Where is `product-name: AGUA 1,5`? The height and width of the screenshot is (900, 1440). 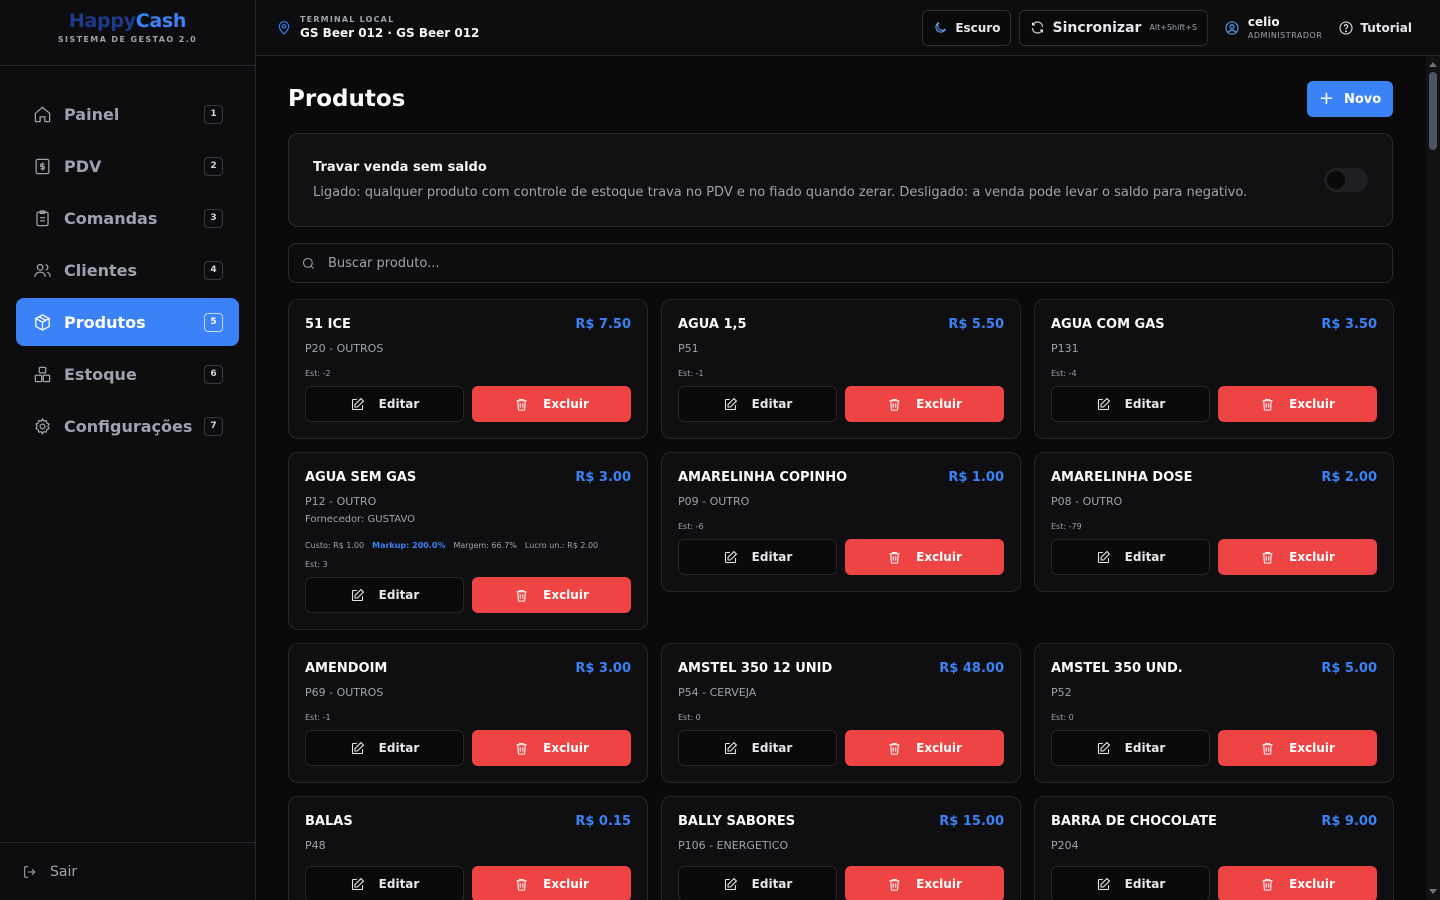 product-name: AGUA 1,5 is located at coordinates (712, 324).